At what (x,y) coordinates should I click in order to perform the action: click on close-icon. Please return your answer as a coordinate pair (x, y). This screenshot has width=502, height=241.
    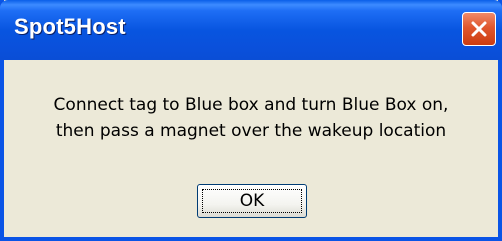
    Looking at the image, I should click on (479, 29).